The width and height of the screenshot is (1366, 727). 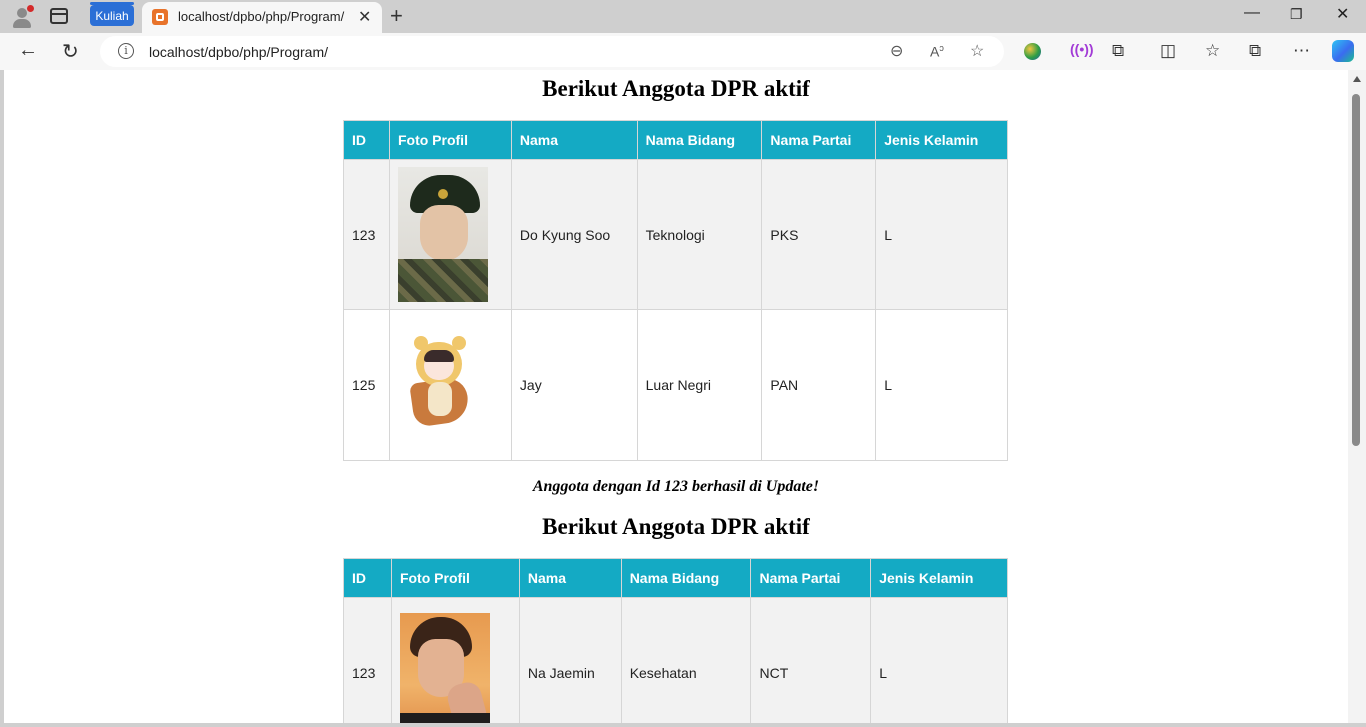 What do you see at coordinates (699, 385) in the screenshot?
I see `cell-bidang: Luar Negri` at bounding box center [699, 385].